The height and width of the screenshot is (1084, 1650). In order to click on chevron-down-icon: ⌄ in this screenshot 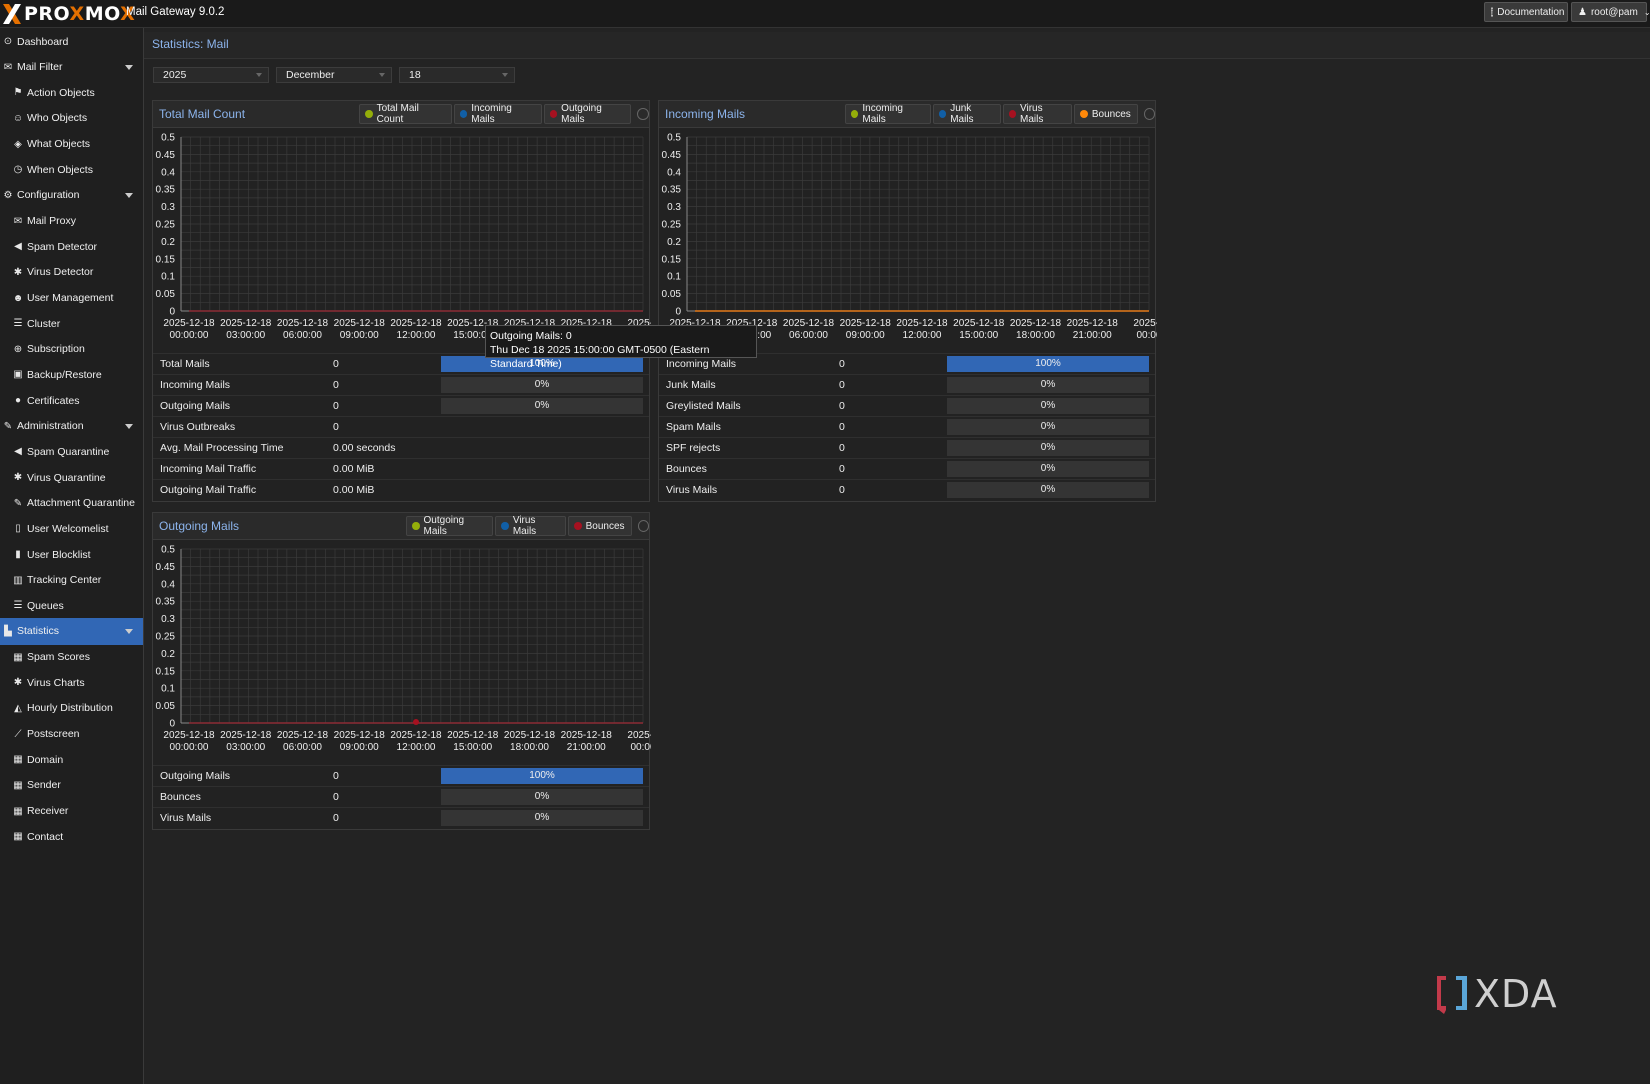, I will do `click(1646, 12)`.